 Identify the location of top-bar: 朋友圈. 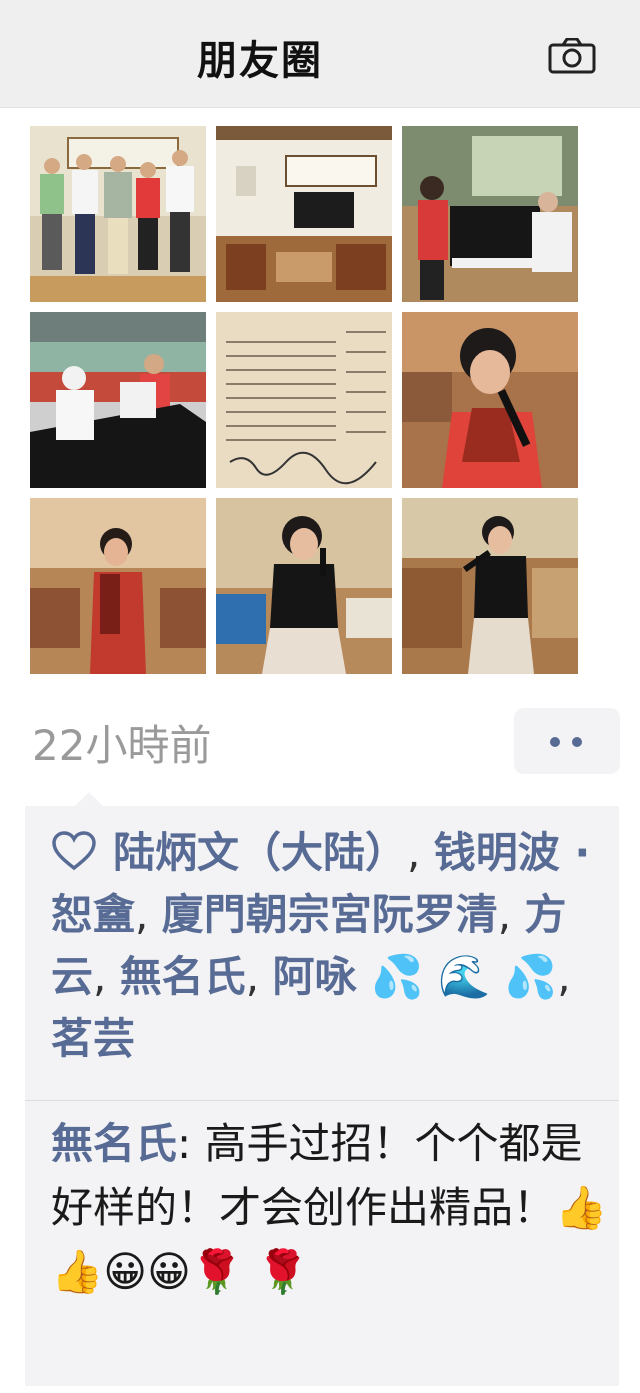
(320, 54).